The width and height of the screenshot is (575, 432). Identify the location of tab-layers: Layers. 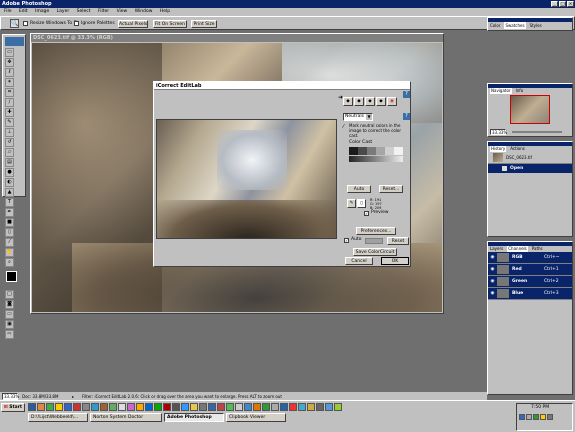
(496, 249).